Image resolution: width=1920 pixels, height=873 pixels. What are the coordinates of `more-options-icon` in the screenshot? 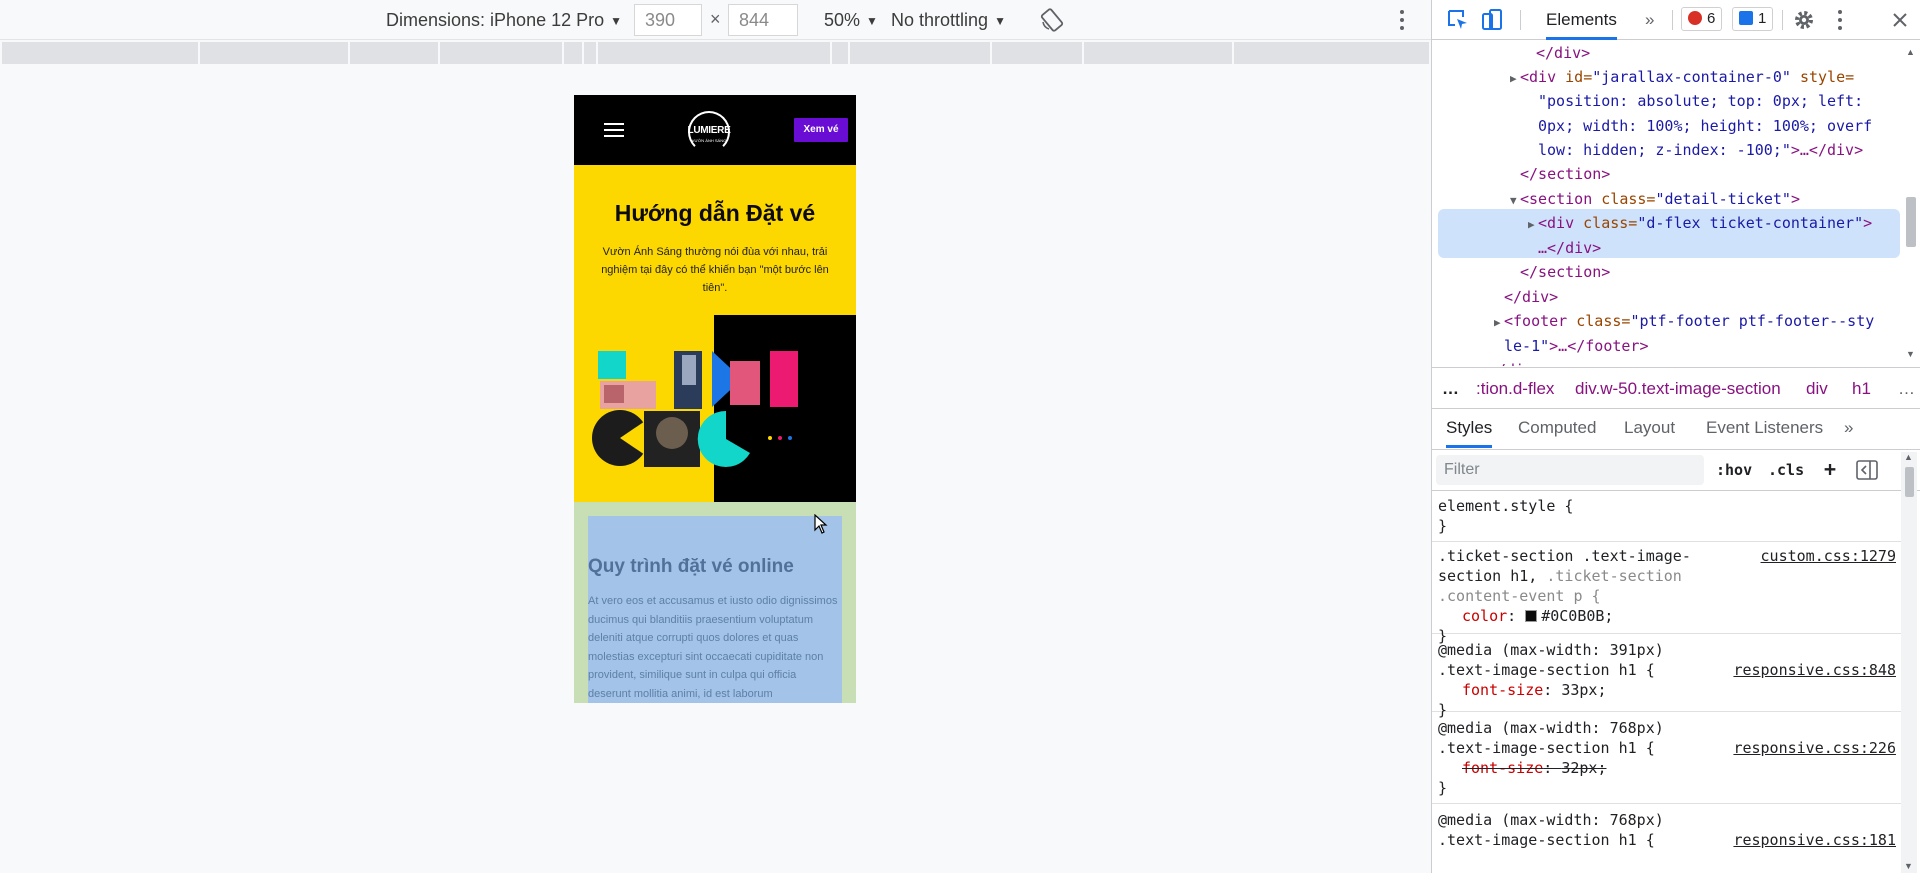 It's located at (1402, 20).